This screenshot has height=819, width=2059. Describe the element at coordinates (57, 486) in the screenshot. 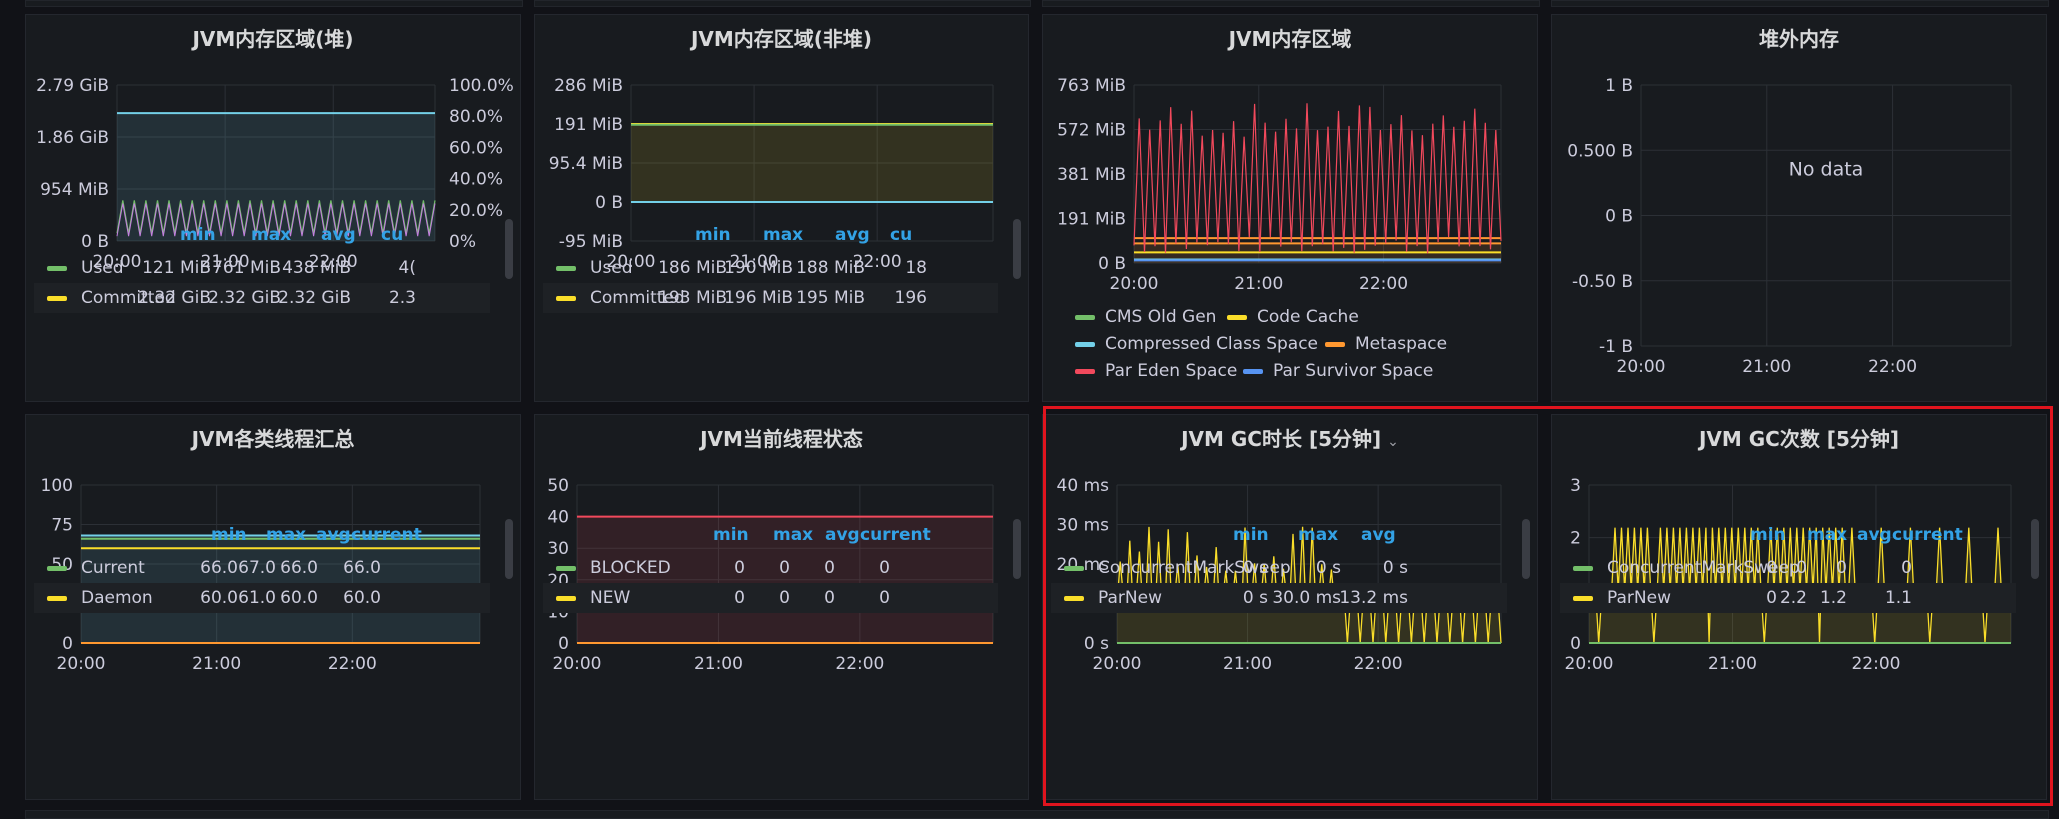

I see `y-tick-label: 100` at that location.